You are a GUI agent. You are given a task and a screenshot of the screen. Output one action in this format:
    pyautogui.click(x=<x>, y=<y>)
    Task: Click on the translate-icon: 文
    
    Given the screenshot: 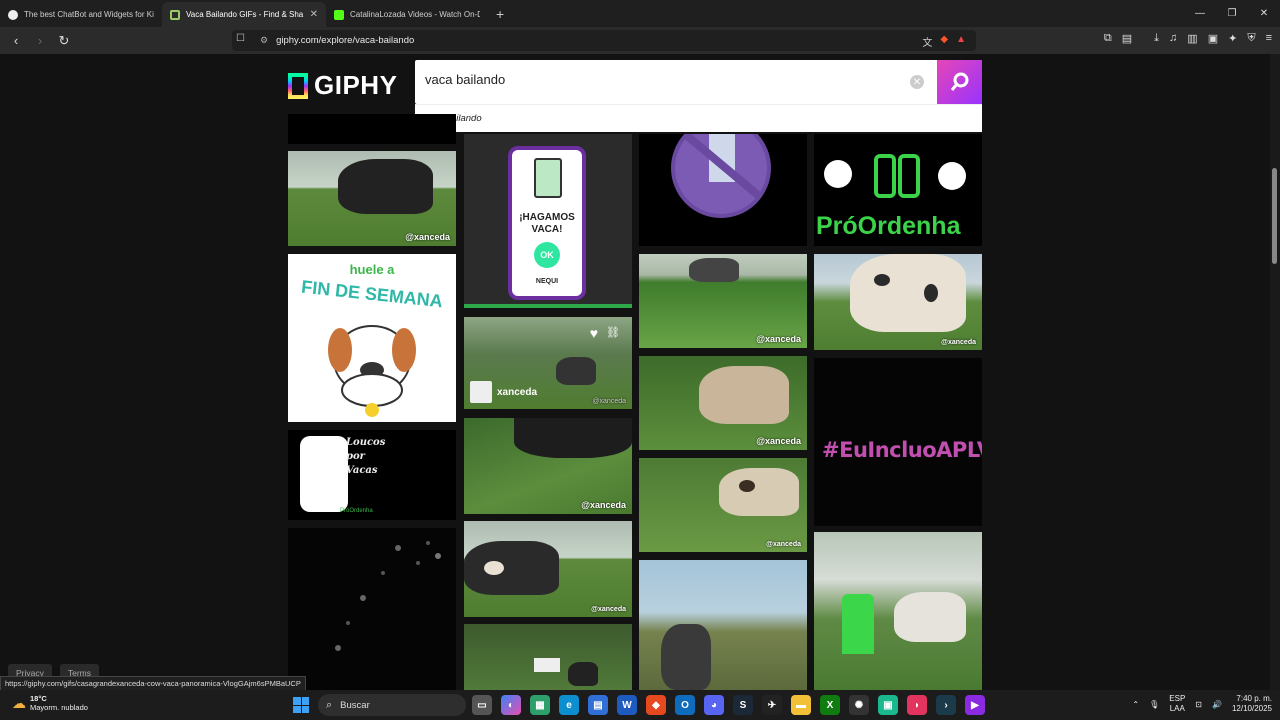 What is the action you would take?
    pyautogui.click(x=927, y=41)
    